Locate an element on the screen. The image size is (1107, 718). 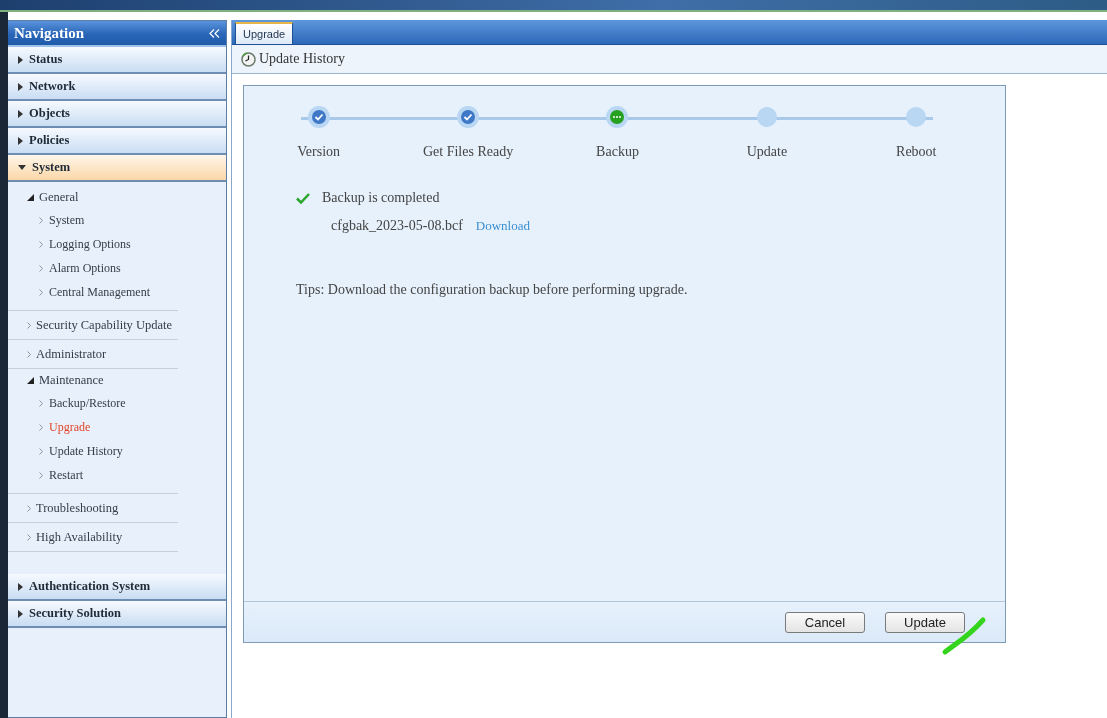
nav-section: Authentication System is located at coordinates (117, 587).